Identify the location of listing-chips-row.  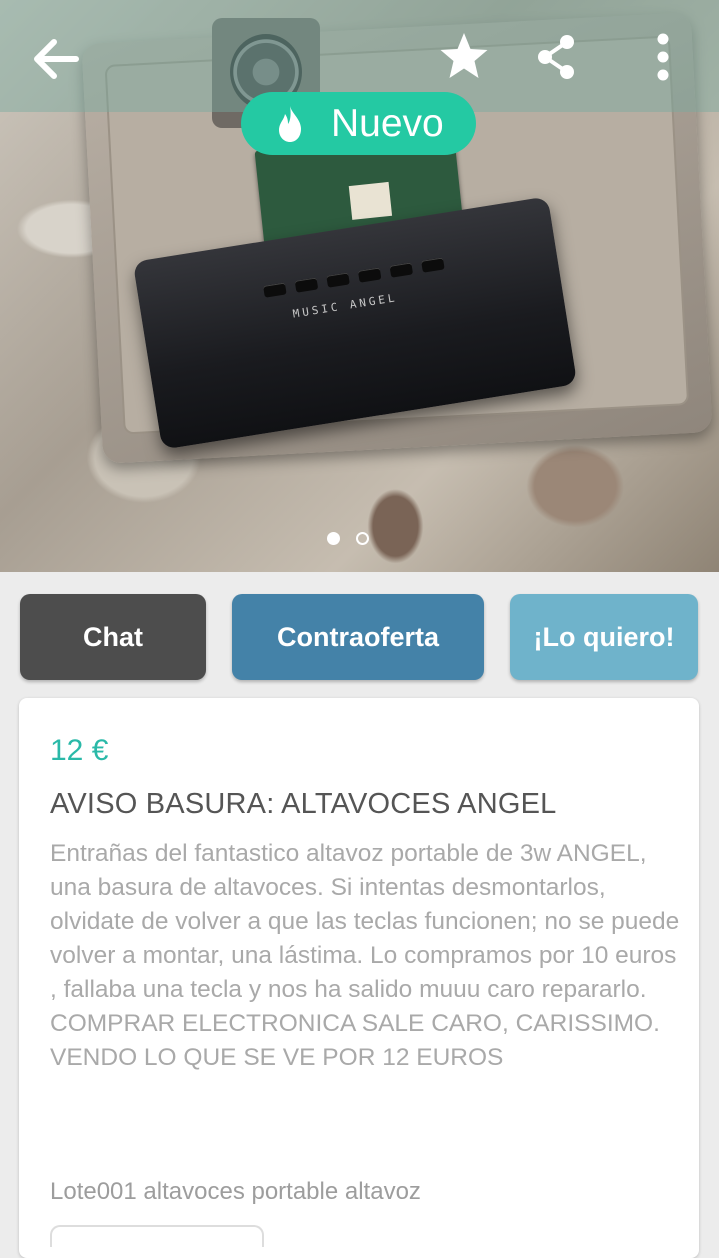
(157, 1236).